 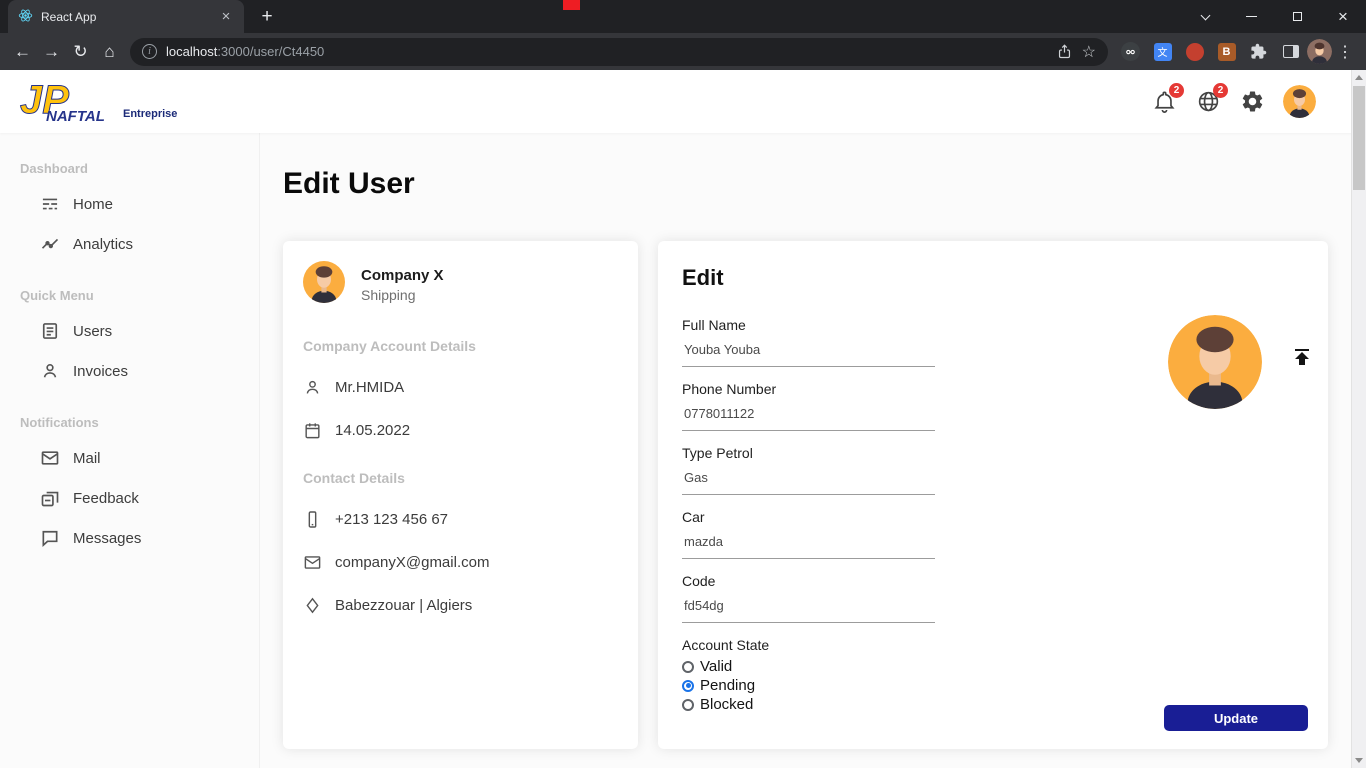 What do you see at coordinates (1359, 138) in the screenshot?
I see `scrollbar-thumb` at bounding box center [1359, 138].